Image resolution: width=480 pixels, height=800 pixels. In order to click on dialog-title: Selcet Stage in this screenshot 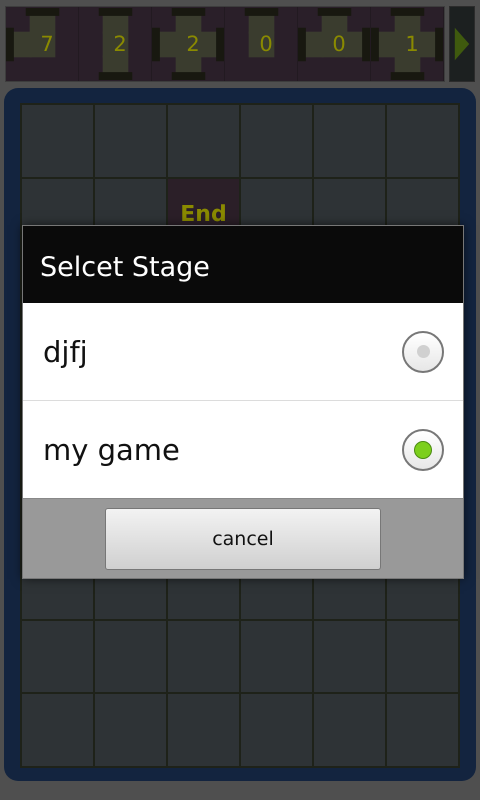, I will do `click(243, 264)`.